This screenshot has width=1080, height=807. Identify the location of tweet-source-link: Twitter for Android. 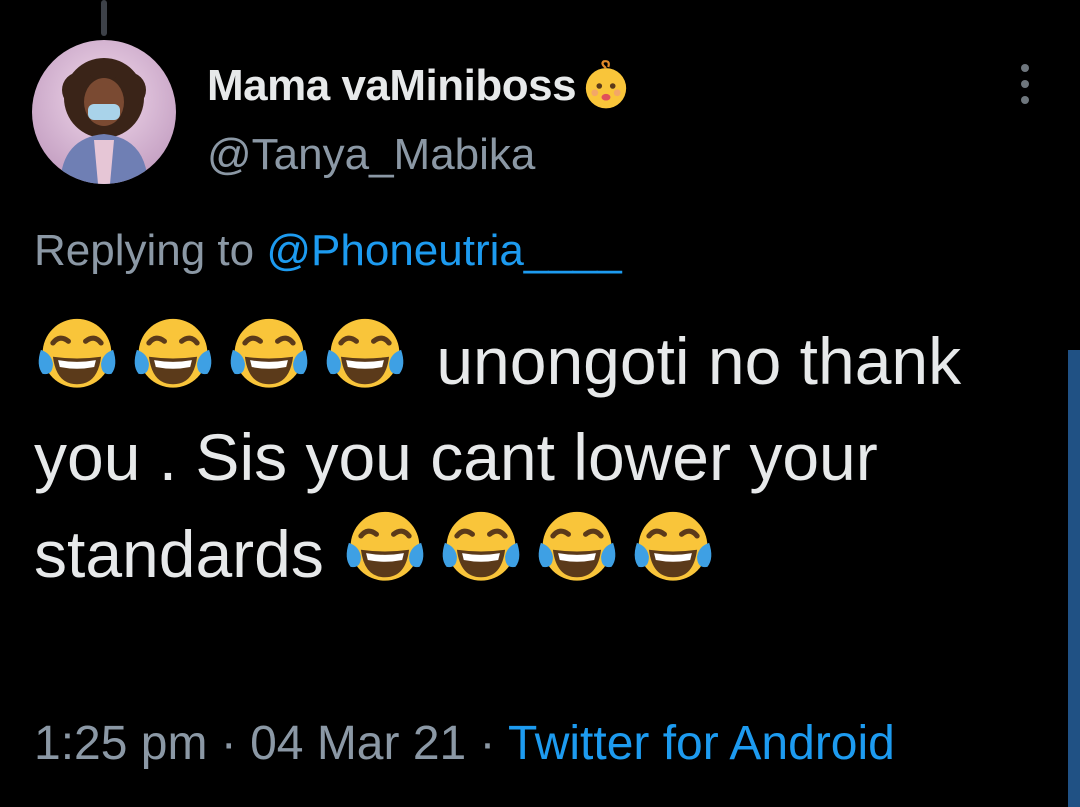
(701, 743).